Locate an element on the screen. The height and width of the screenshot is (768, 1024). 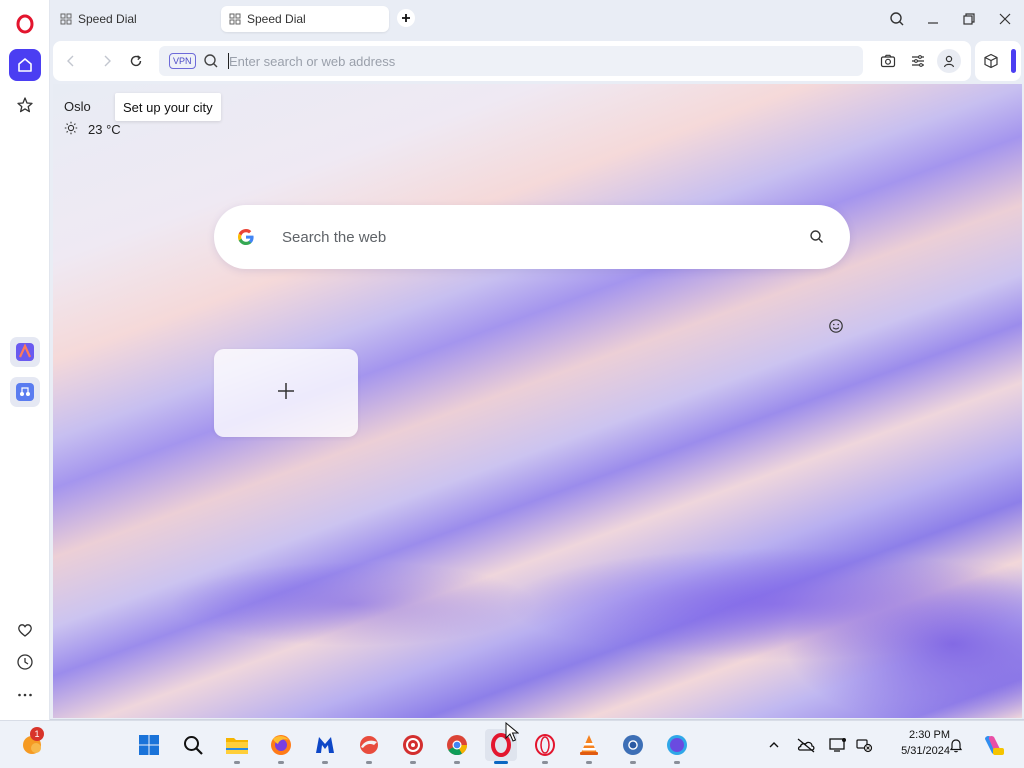
minimize-icon is located at coordinates (933, 19).